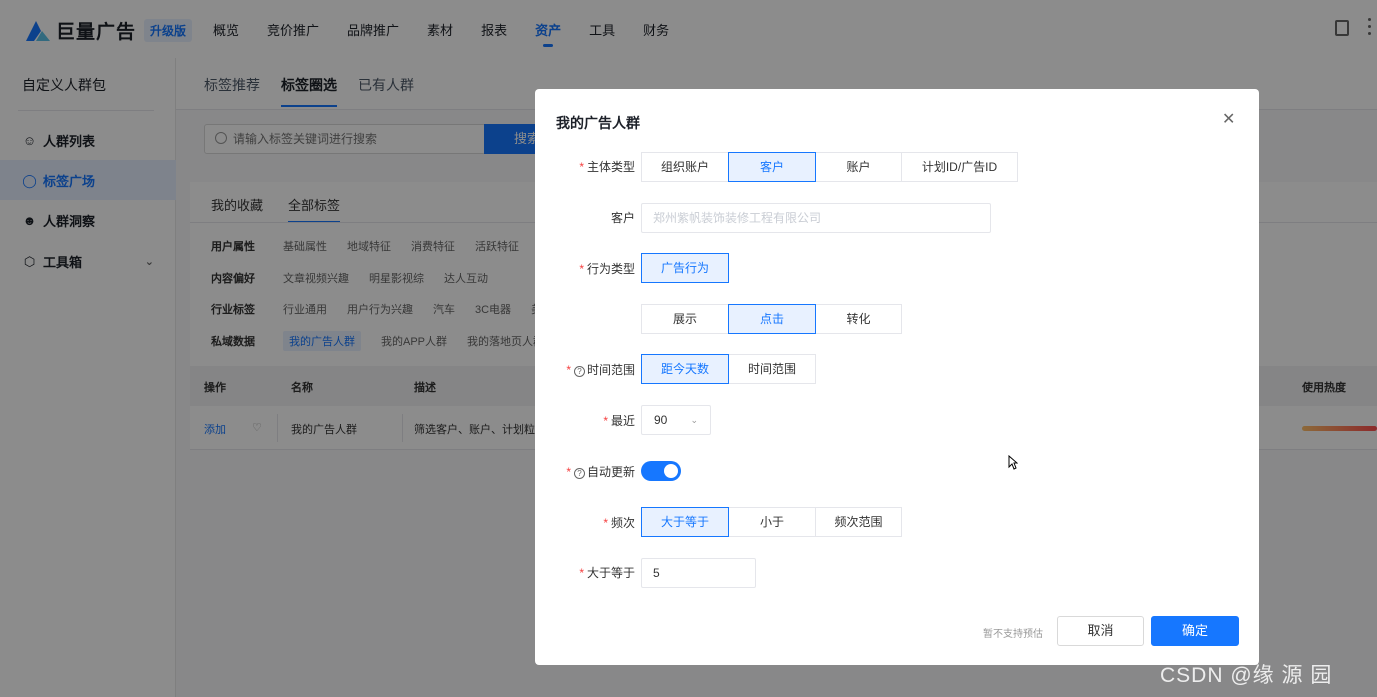 This screenshot has width=1377, height=697. I want to click on option-days-ago: 距今天数, so click(685, 369).